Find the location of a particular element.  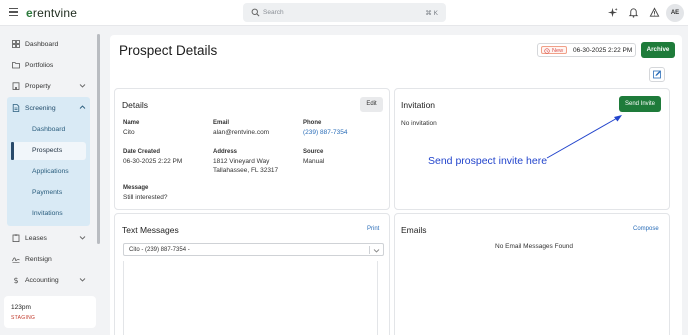

sparkle-icon is located at coordinates (612, 12).